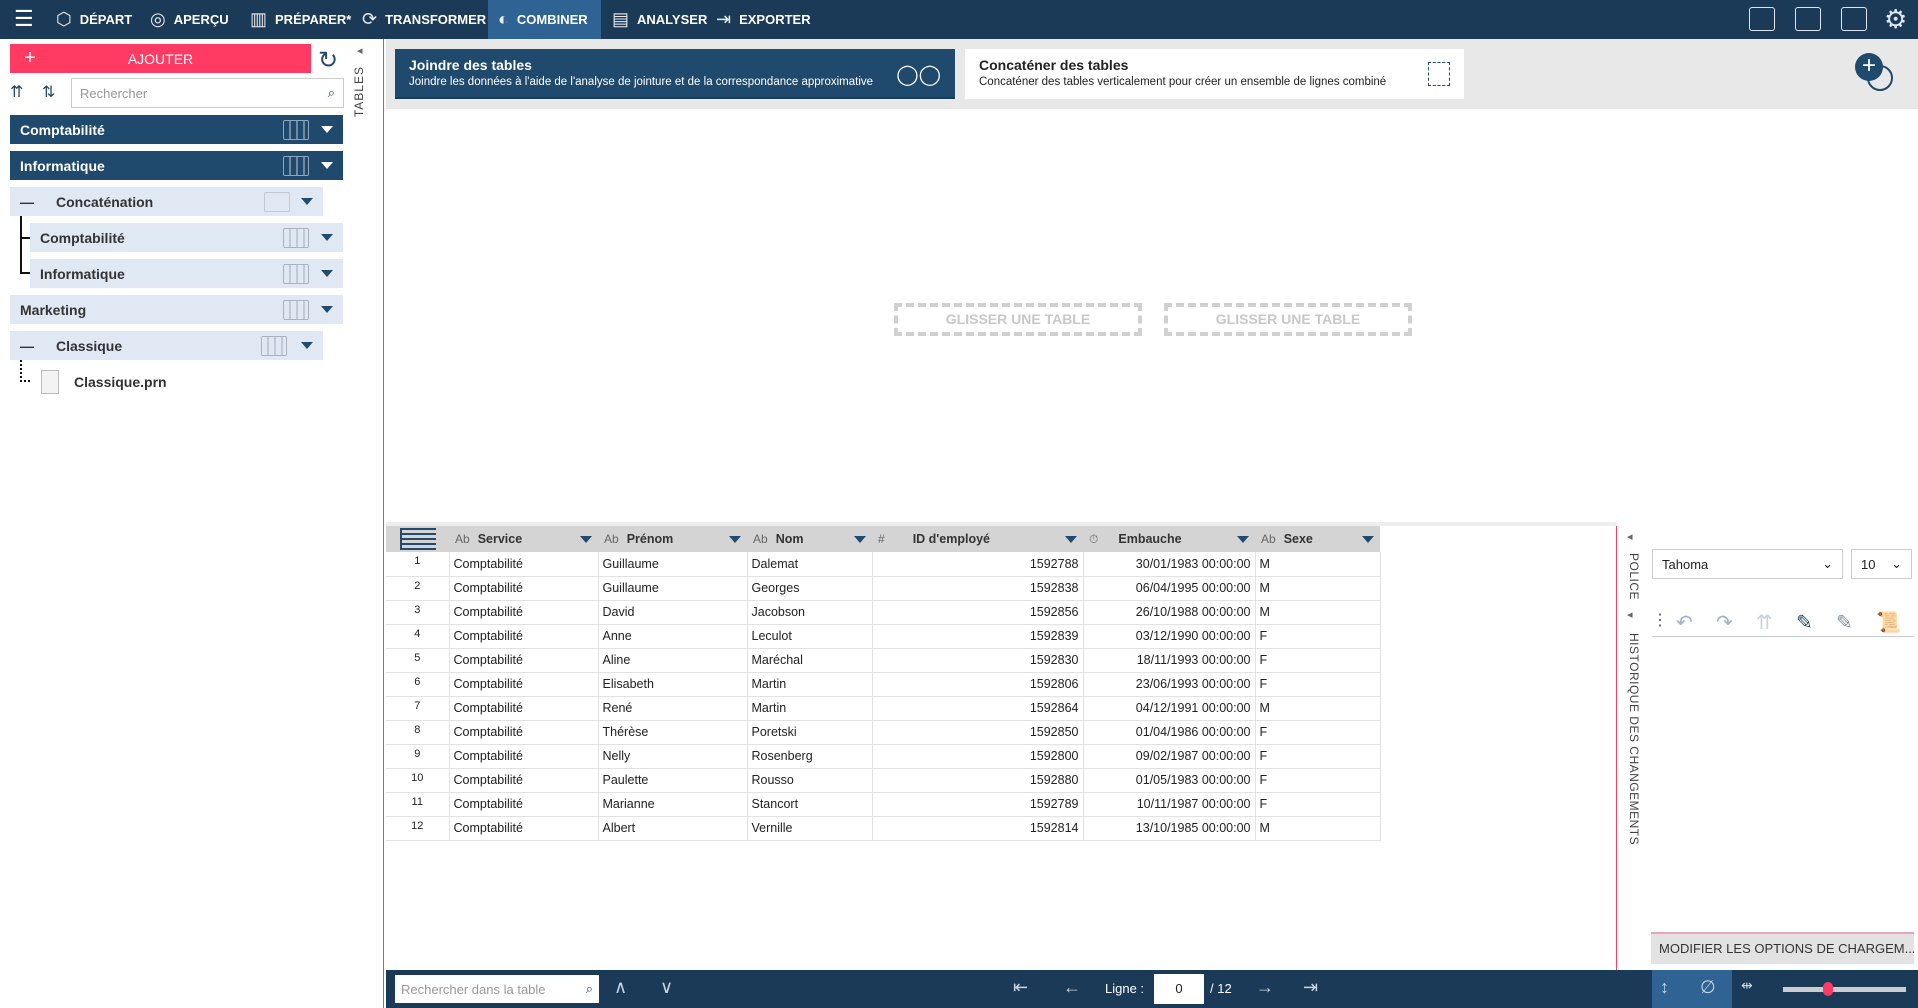 Image resolution: width=1918 pixels, height=1008 pixels. Describe the element at coordinates (673, 636) in the screenshot. I see `table-cell: Anne` at that location.